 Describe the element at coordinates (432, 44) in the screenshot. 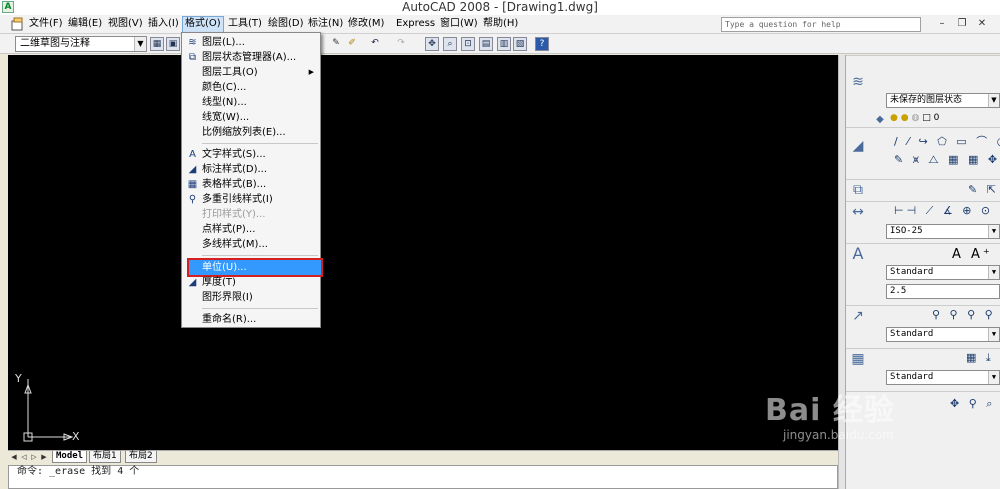

I see `pan-icon: ✥` at that location.